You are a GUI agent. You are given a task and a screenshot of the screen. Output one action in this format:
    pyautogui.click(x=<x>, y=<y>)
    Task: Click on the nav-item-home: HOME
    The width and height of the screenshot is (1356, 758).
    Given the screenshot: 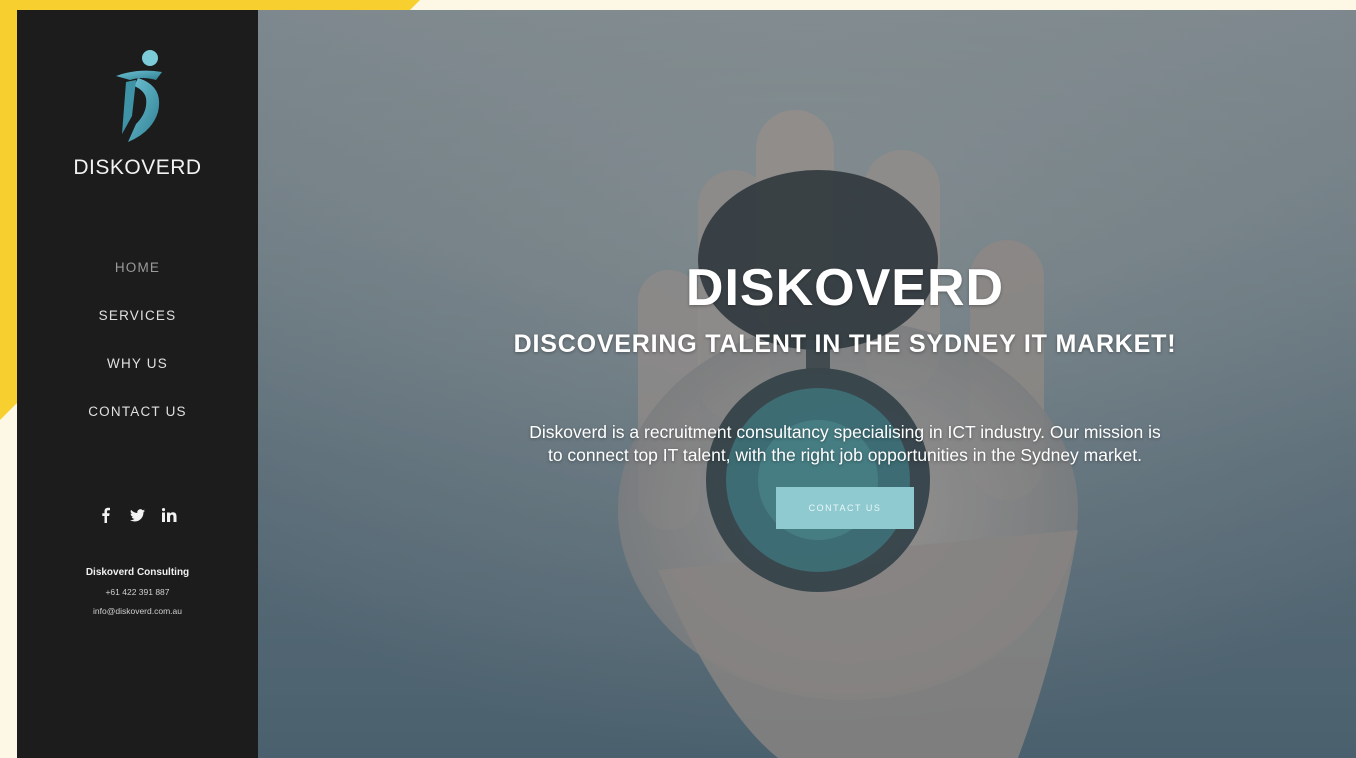 What is the action you would take?
    pyautogui.click(x=137, y=268)
    